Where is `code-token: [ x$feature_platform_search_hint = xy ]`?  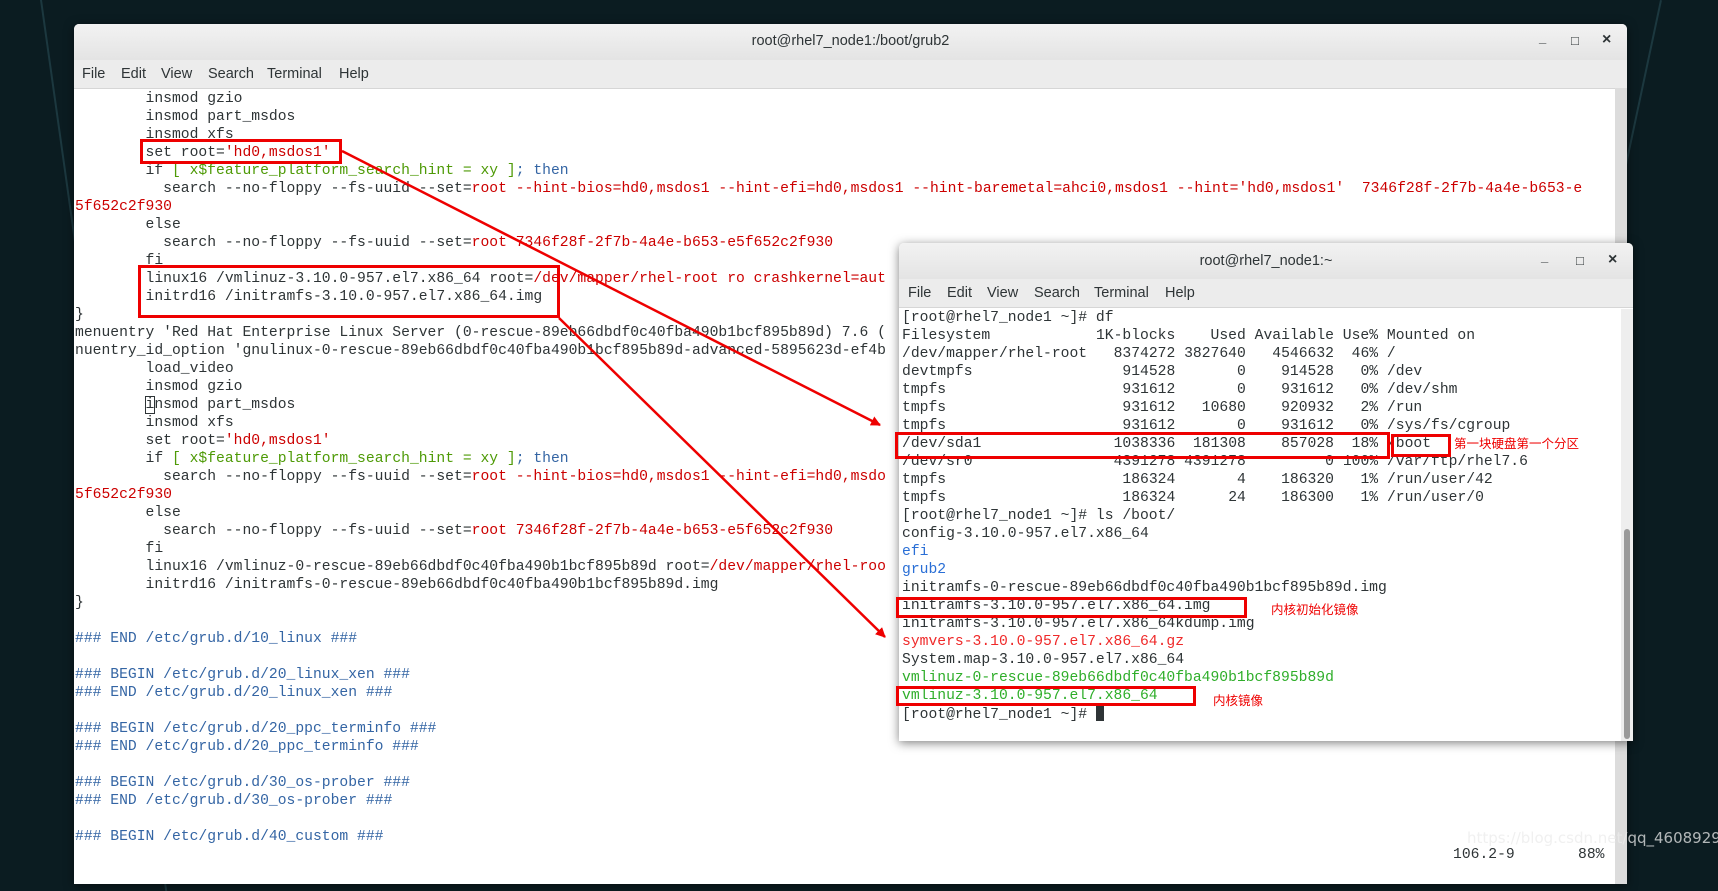
code-token: [ x$feature_platform_search_hint = xy ] is located at coordinates (343, 459).